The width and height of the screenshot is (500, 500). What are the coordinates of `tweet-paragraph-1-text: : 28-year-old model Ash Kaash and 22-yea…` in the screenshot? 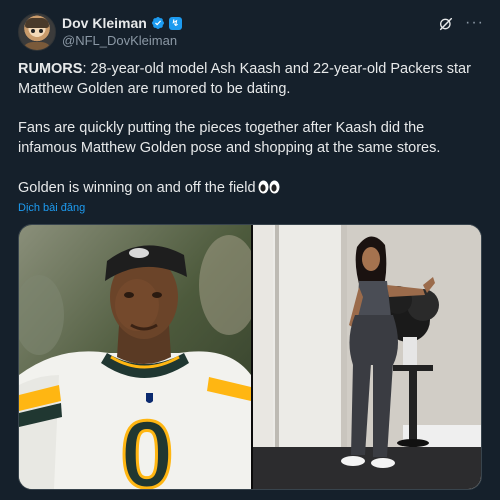 It's located at (244, 79).